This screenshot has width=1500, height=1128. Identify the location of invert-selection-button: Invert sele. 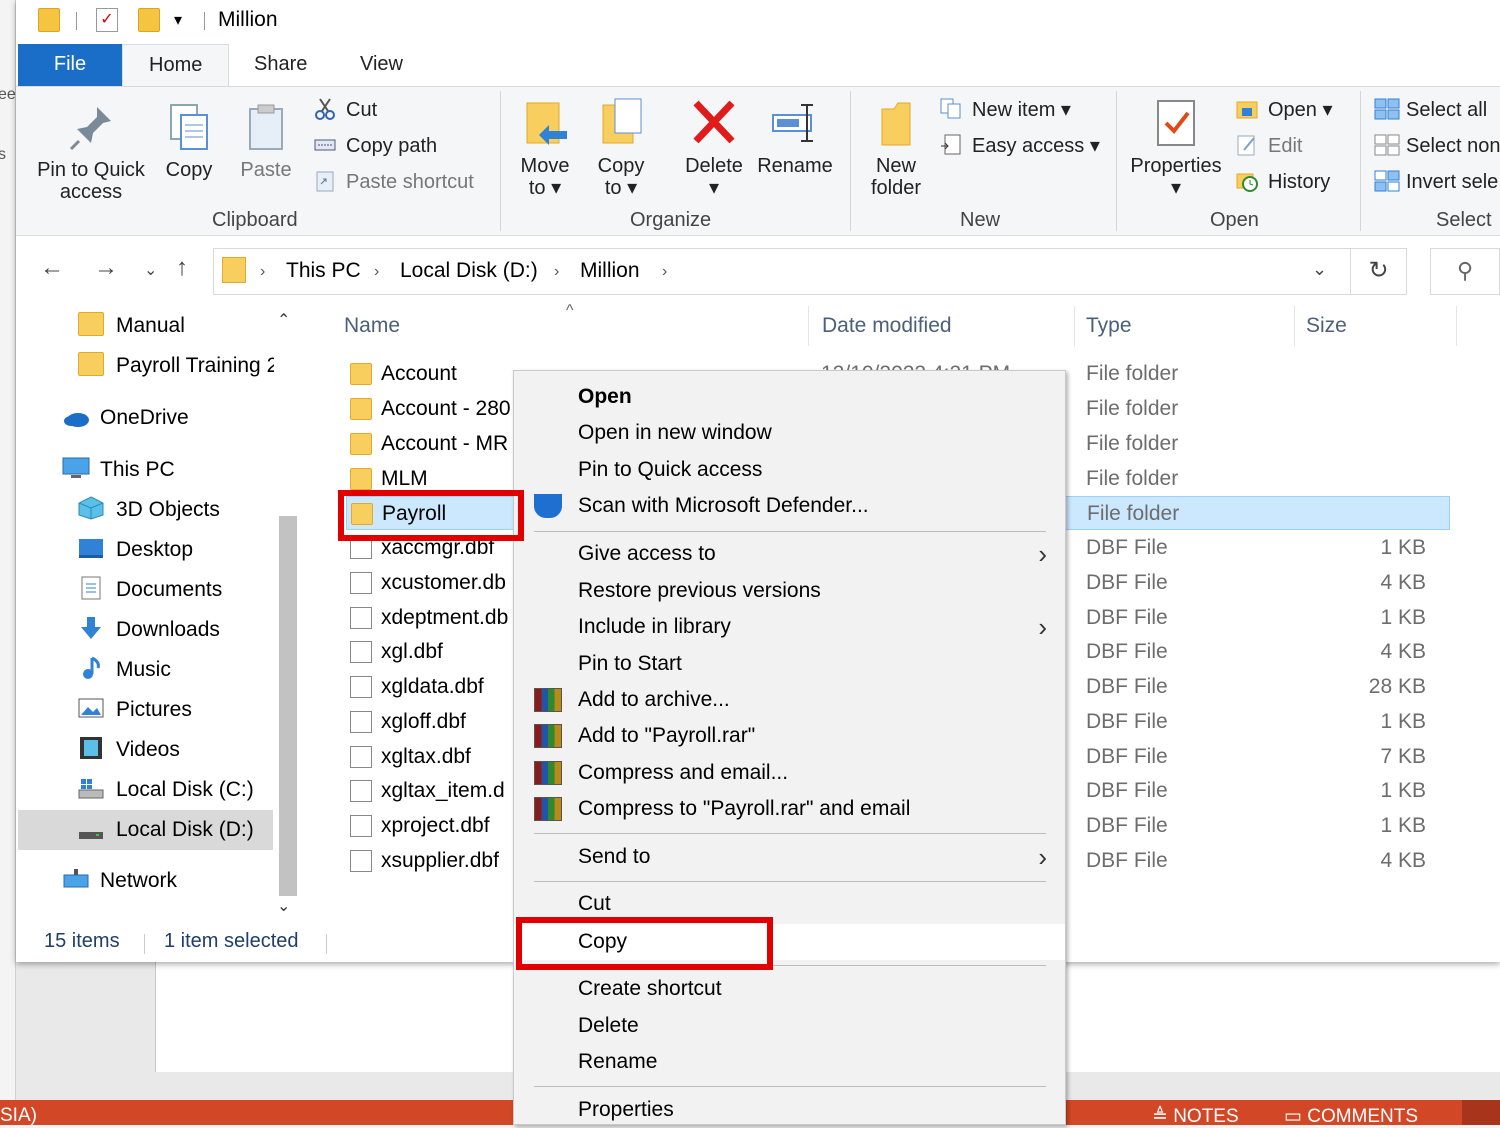
(1436, 182).